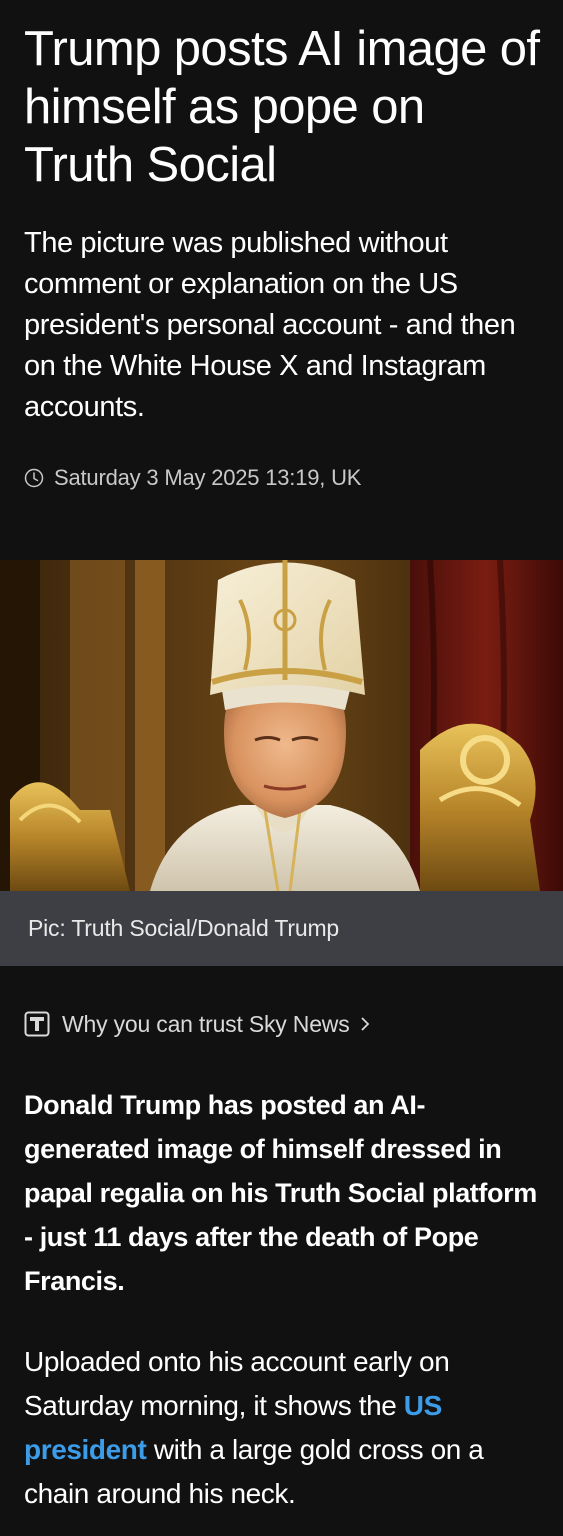 This screenshot has width=563, height=1536. What do you see at coordinates (34, 478) in the screenshot?
I see `clock-icon` at bounding box center [34, 478].